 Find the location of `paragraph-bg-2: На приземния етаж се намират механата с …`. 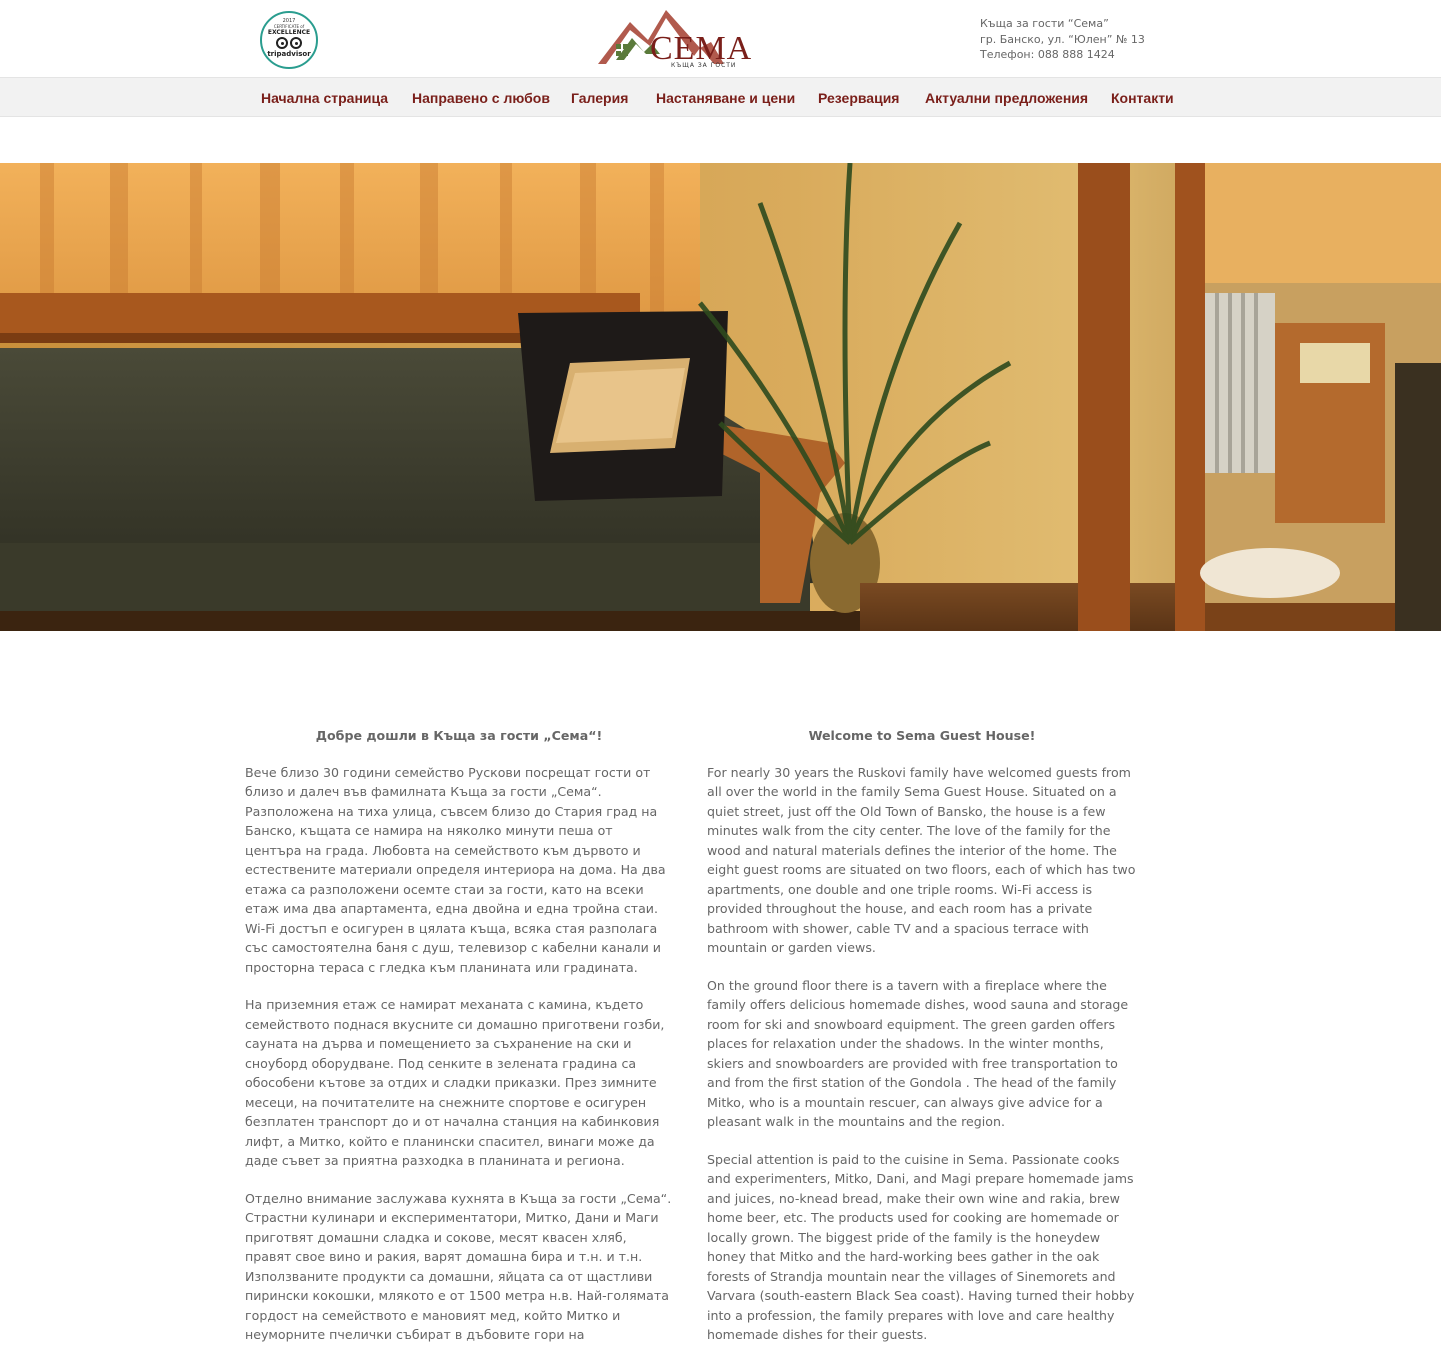

paragraph-bg-2: На приземния етаж се намират механата с … is located at coordinates (455, 1082).